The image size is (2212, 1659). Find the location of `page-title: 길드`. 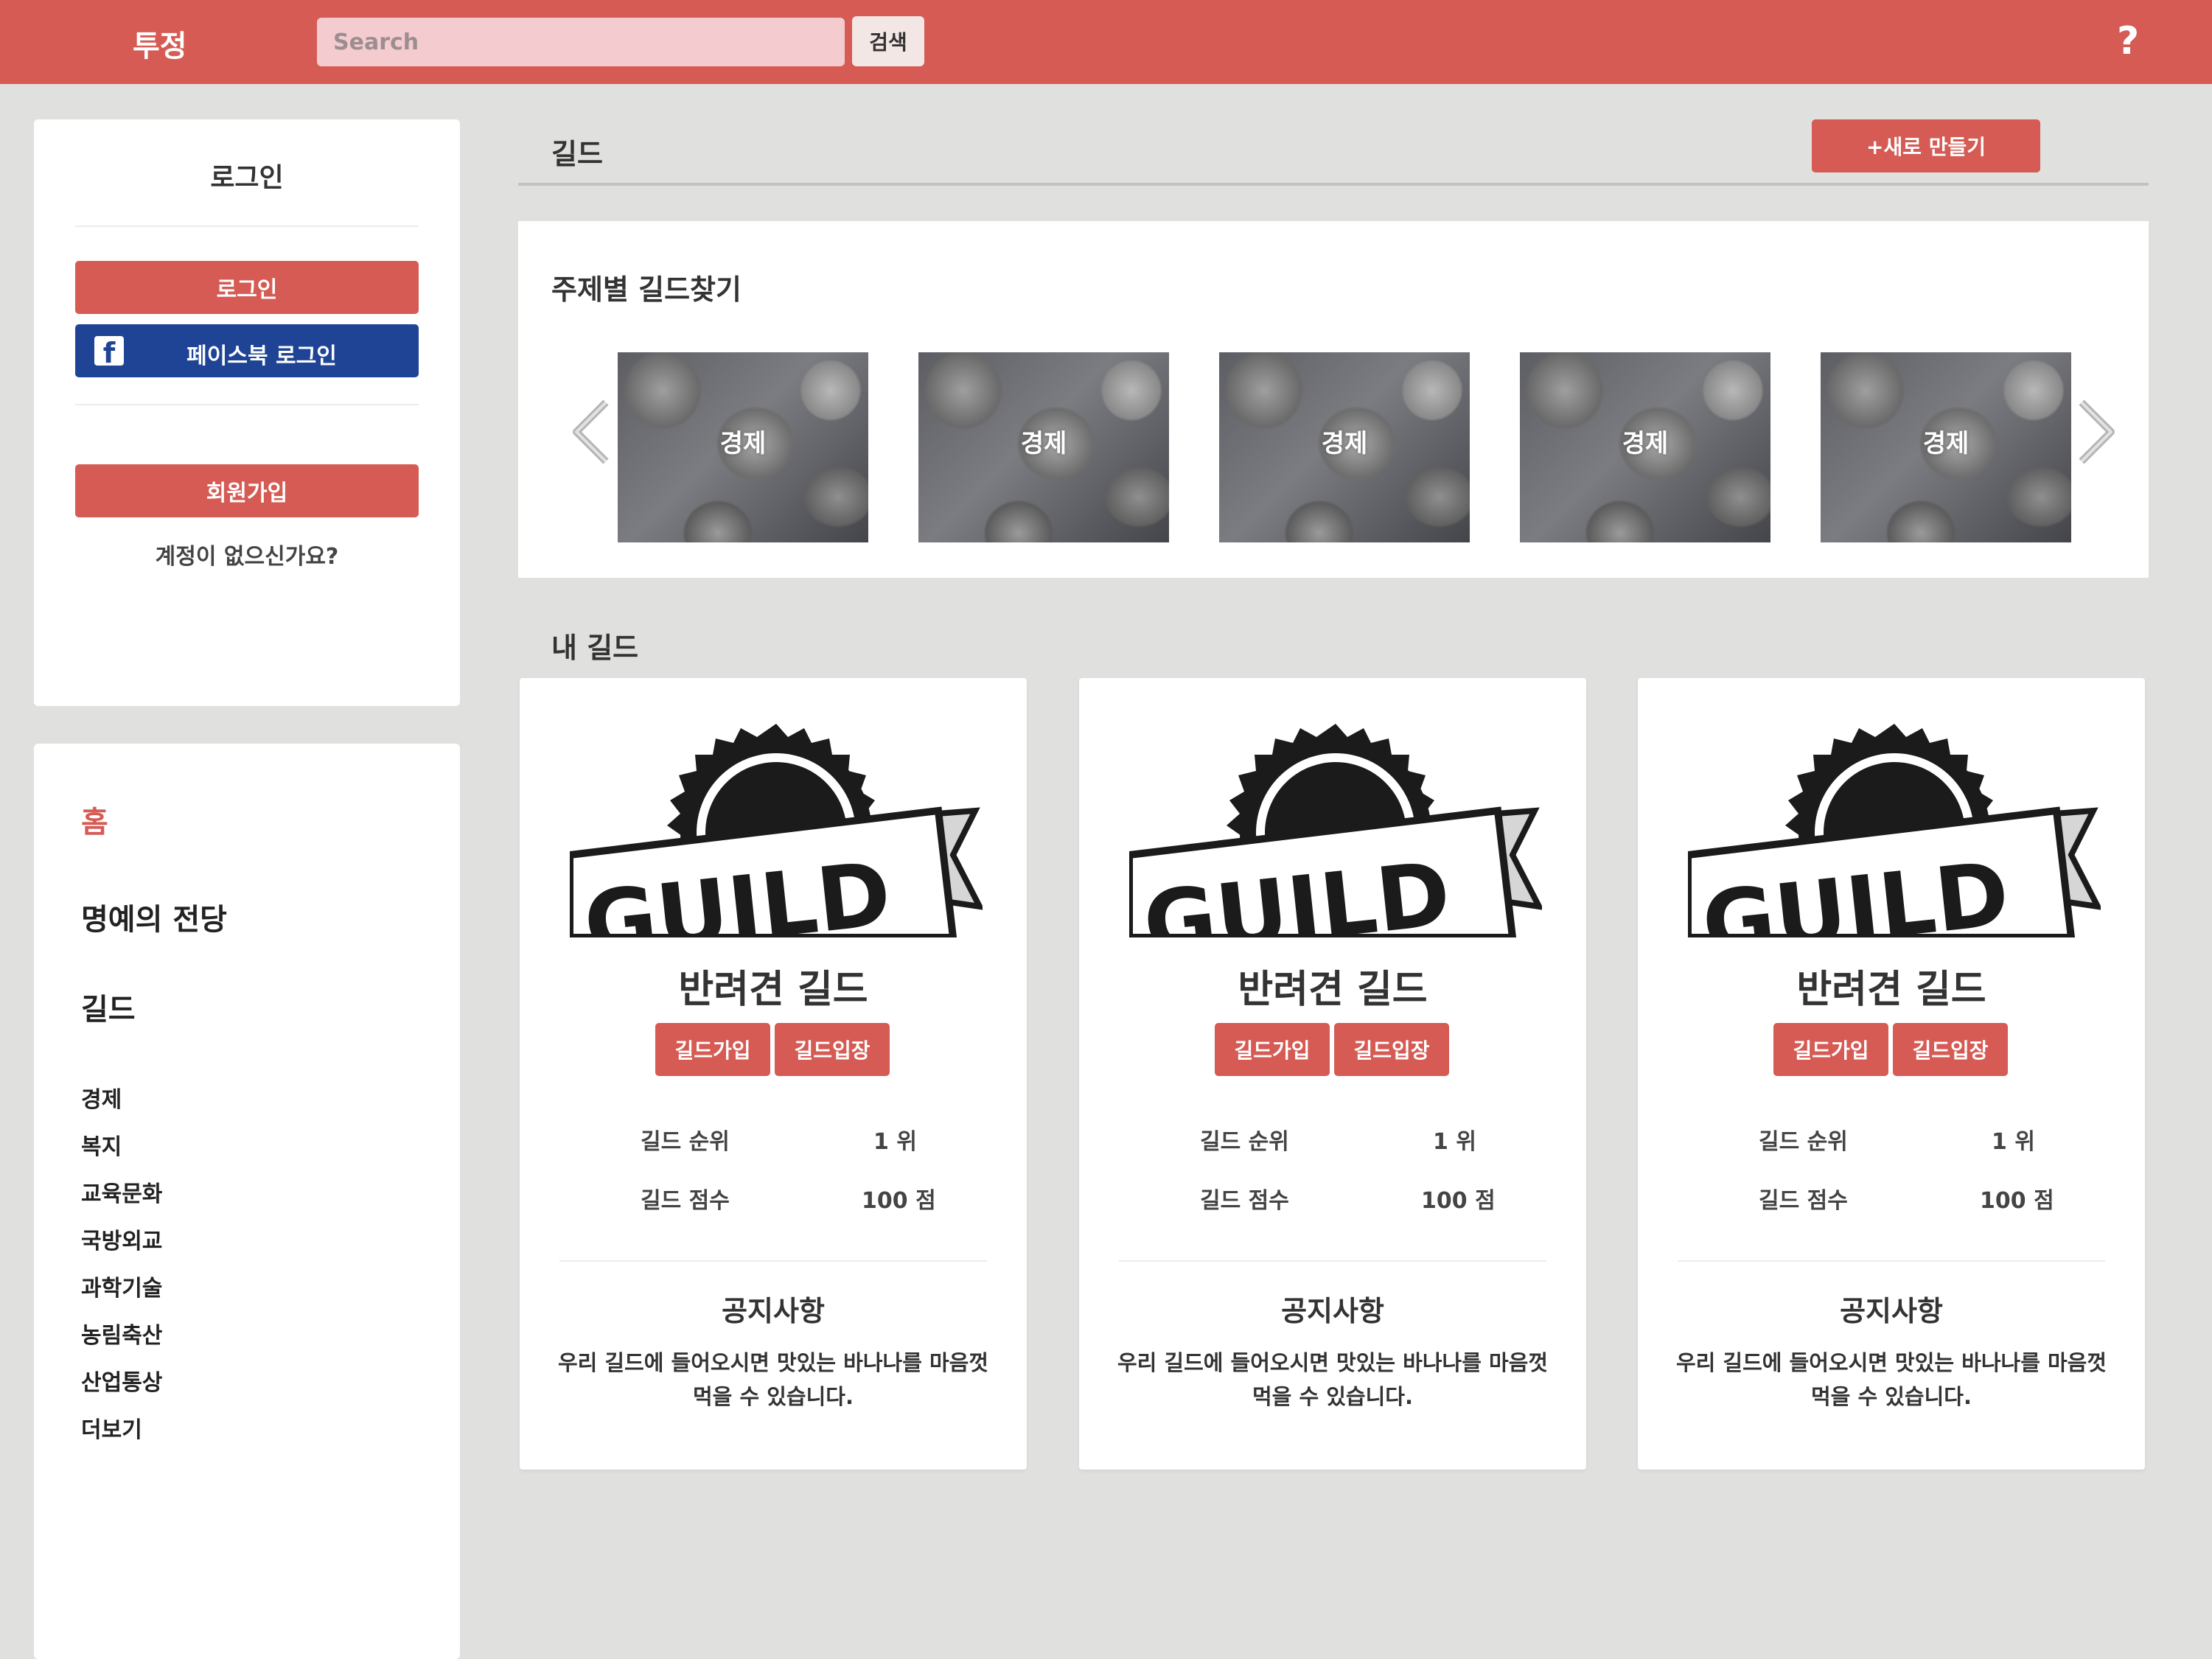

page-title: 길드 is located at coordinates (577, 154).